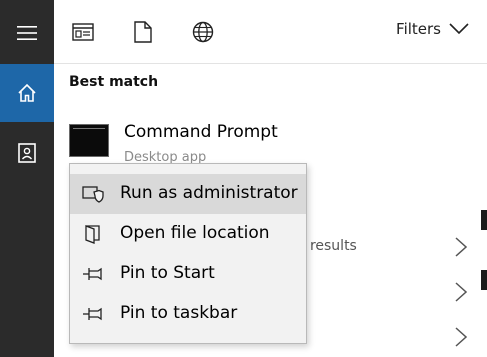 This screenshot has height=357, width=487. What do you see at coordinates (93, 194) in the screenshot?
I see `shield-icon` at bounding box center [93, 194].